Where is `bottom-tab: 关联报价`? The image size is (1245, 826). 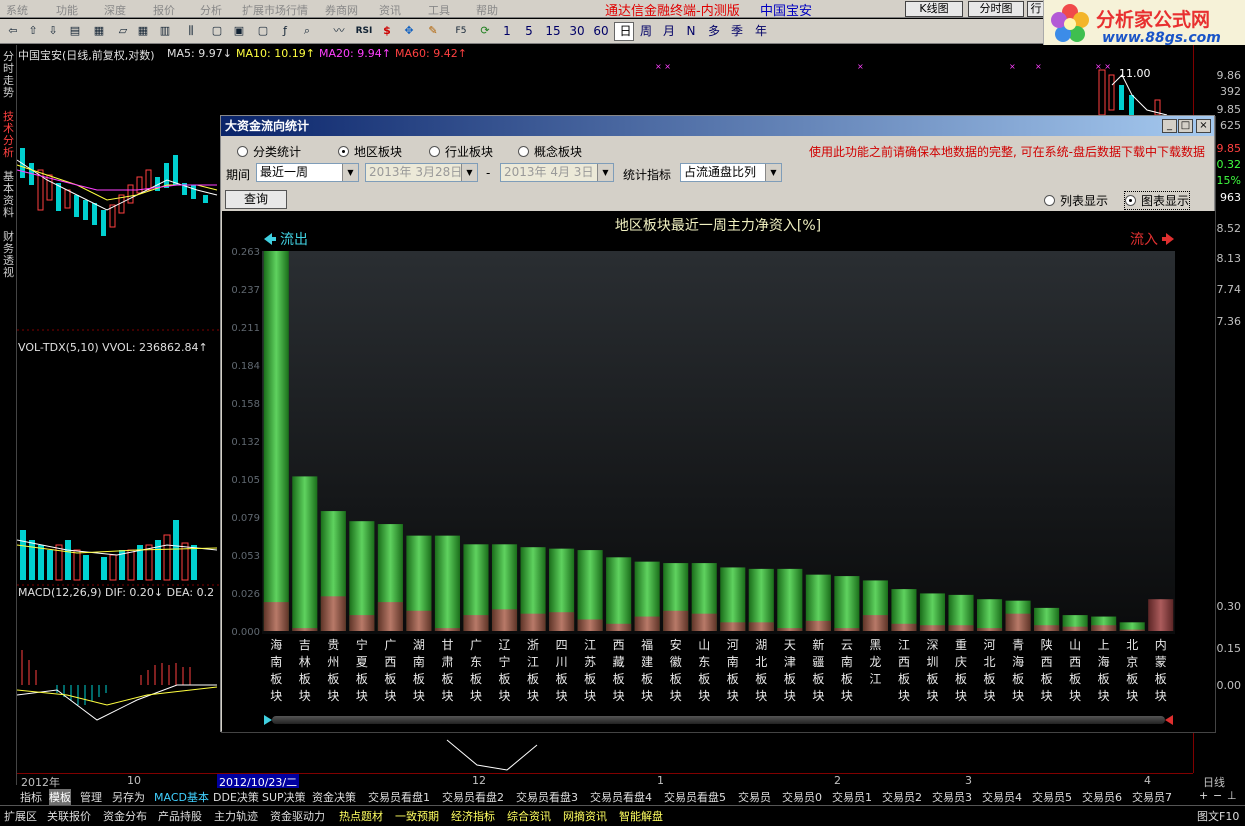 bottom-tab: 关联报价 is located at coordinates (69, 816).